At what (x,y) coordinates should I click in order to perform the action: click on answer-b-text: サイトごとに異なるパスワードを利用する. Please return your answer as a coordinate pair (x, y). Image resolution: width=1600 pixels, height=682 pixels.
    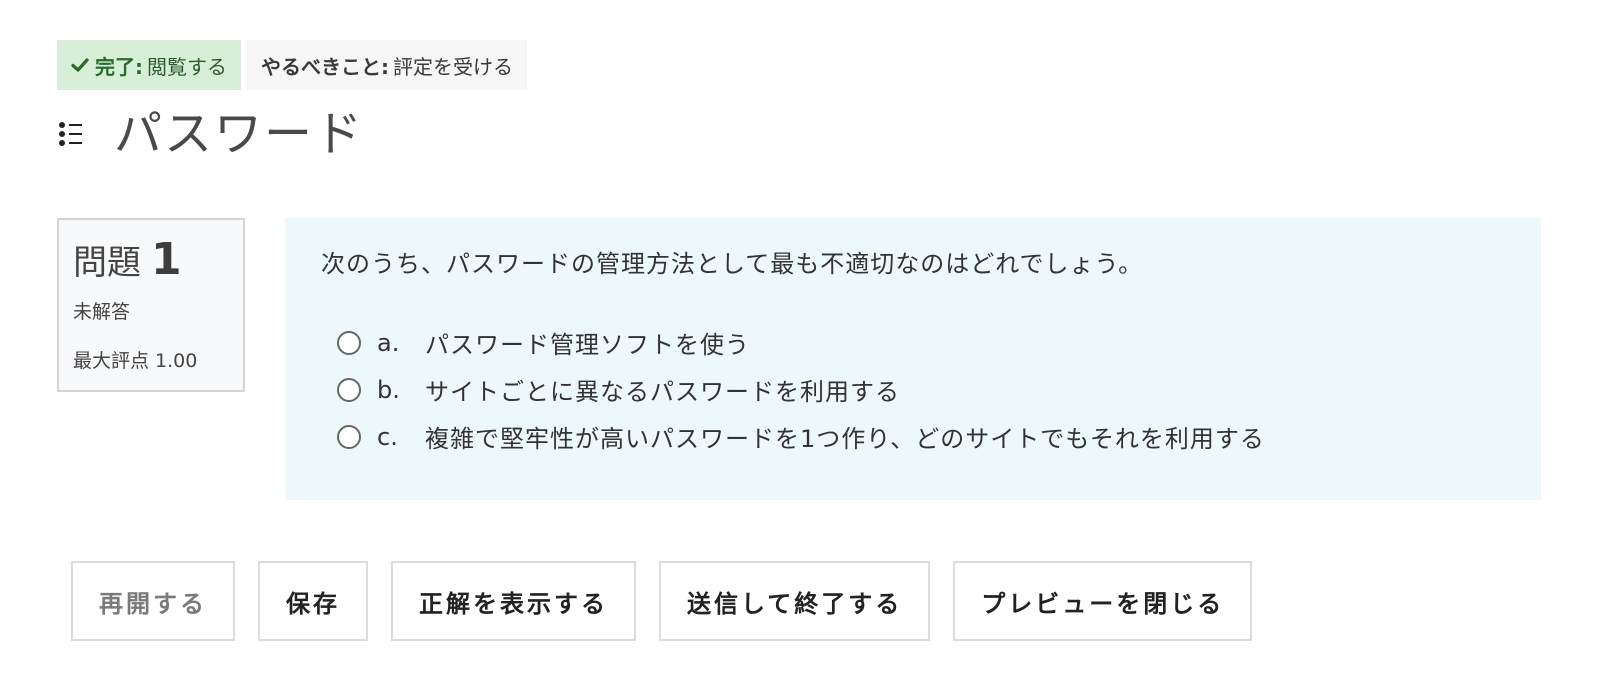
    Looking at the image, I should click on (662, 389).